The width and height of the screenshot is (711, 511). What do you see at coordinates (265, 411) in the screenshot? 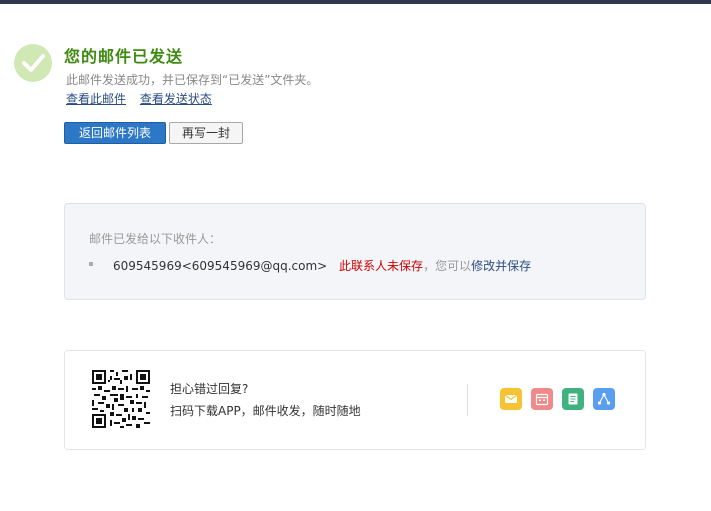
I see `app-promo-description: 扫码下载APP，邮件收发，随时随地` at bounding box center [265, 411].